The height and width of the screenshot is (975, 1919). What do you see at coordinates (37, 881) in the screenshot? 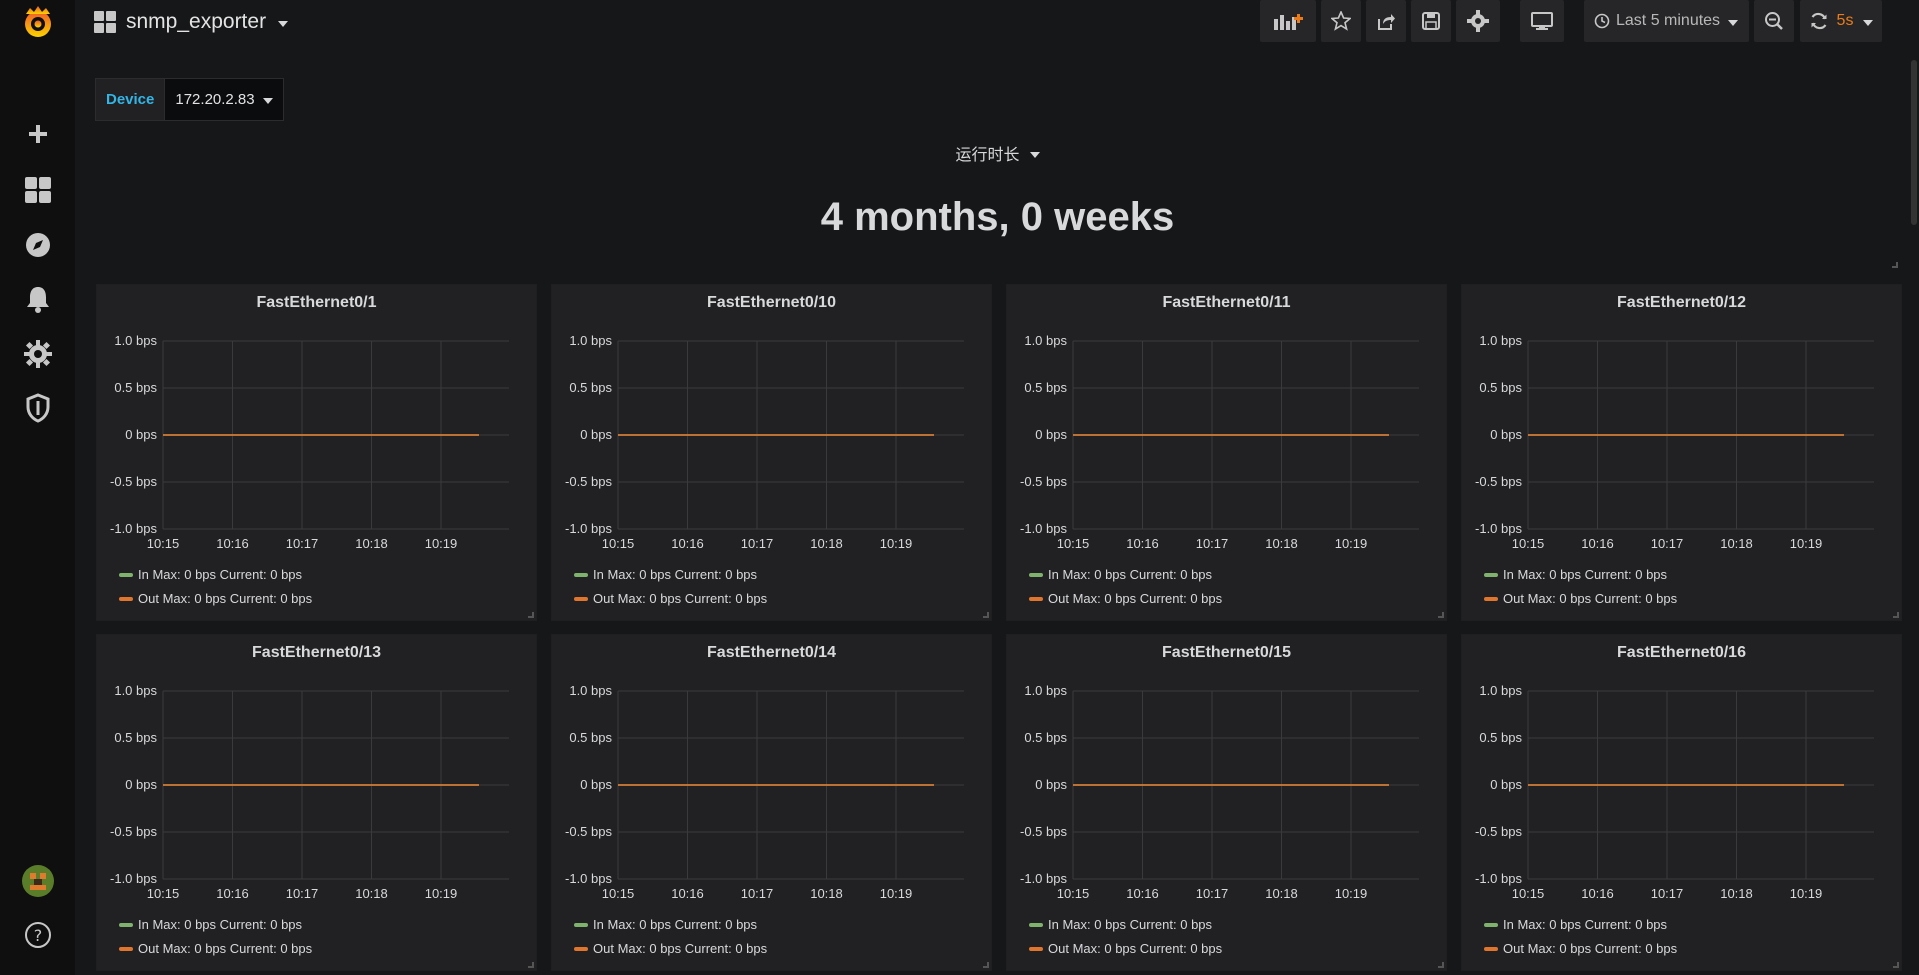
I see `user-avatar` at bounding box center [37, 881].